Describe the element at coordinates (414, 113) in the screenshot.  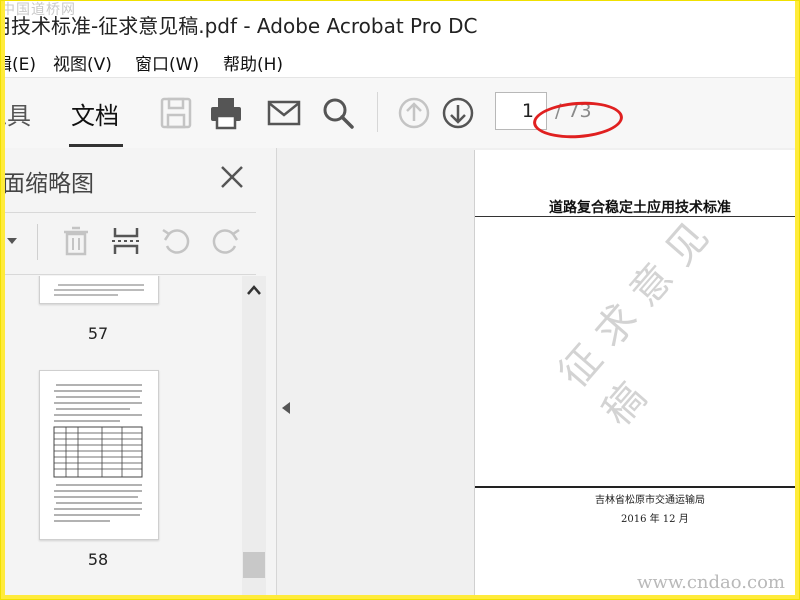
I see `page-up-icon` at that location.